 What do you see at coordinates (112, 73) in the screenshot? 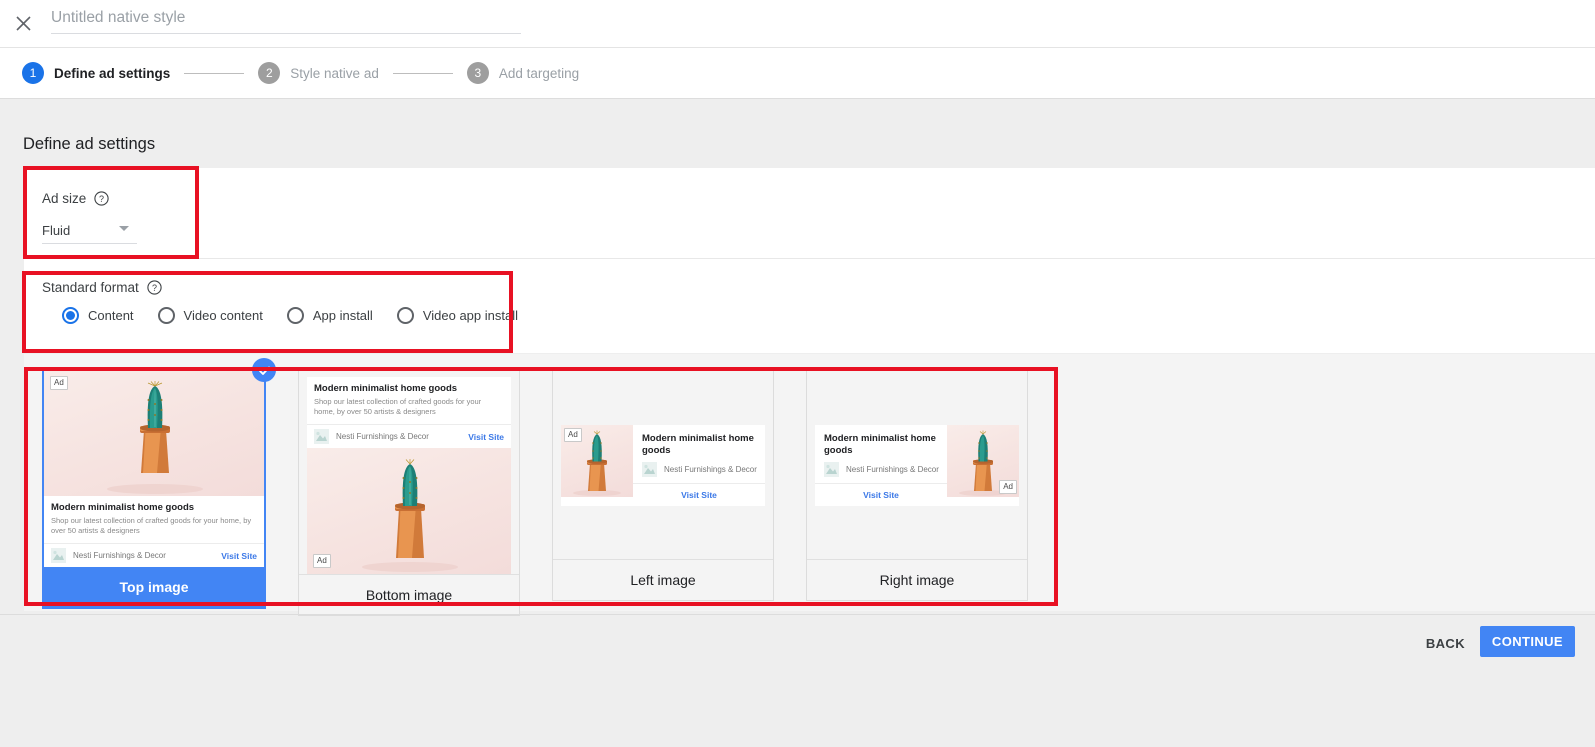
I see `step-1-label: Define ad settings` at bounding box center [112, 73].